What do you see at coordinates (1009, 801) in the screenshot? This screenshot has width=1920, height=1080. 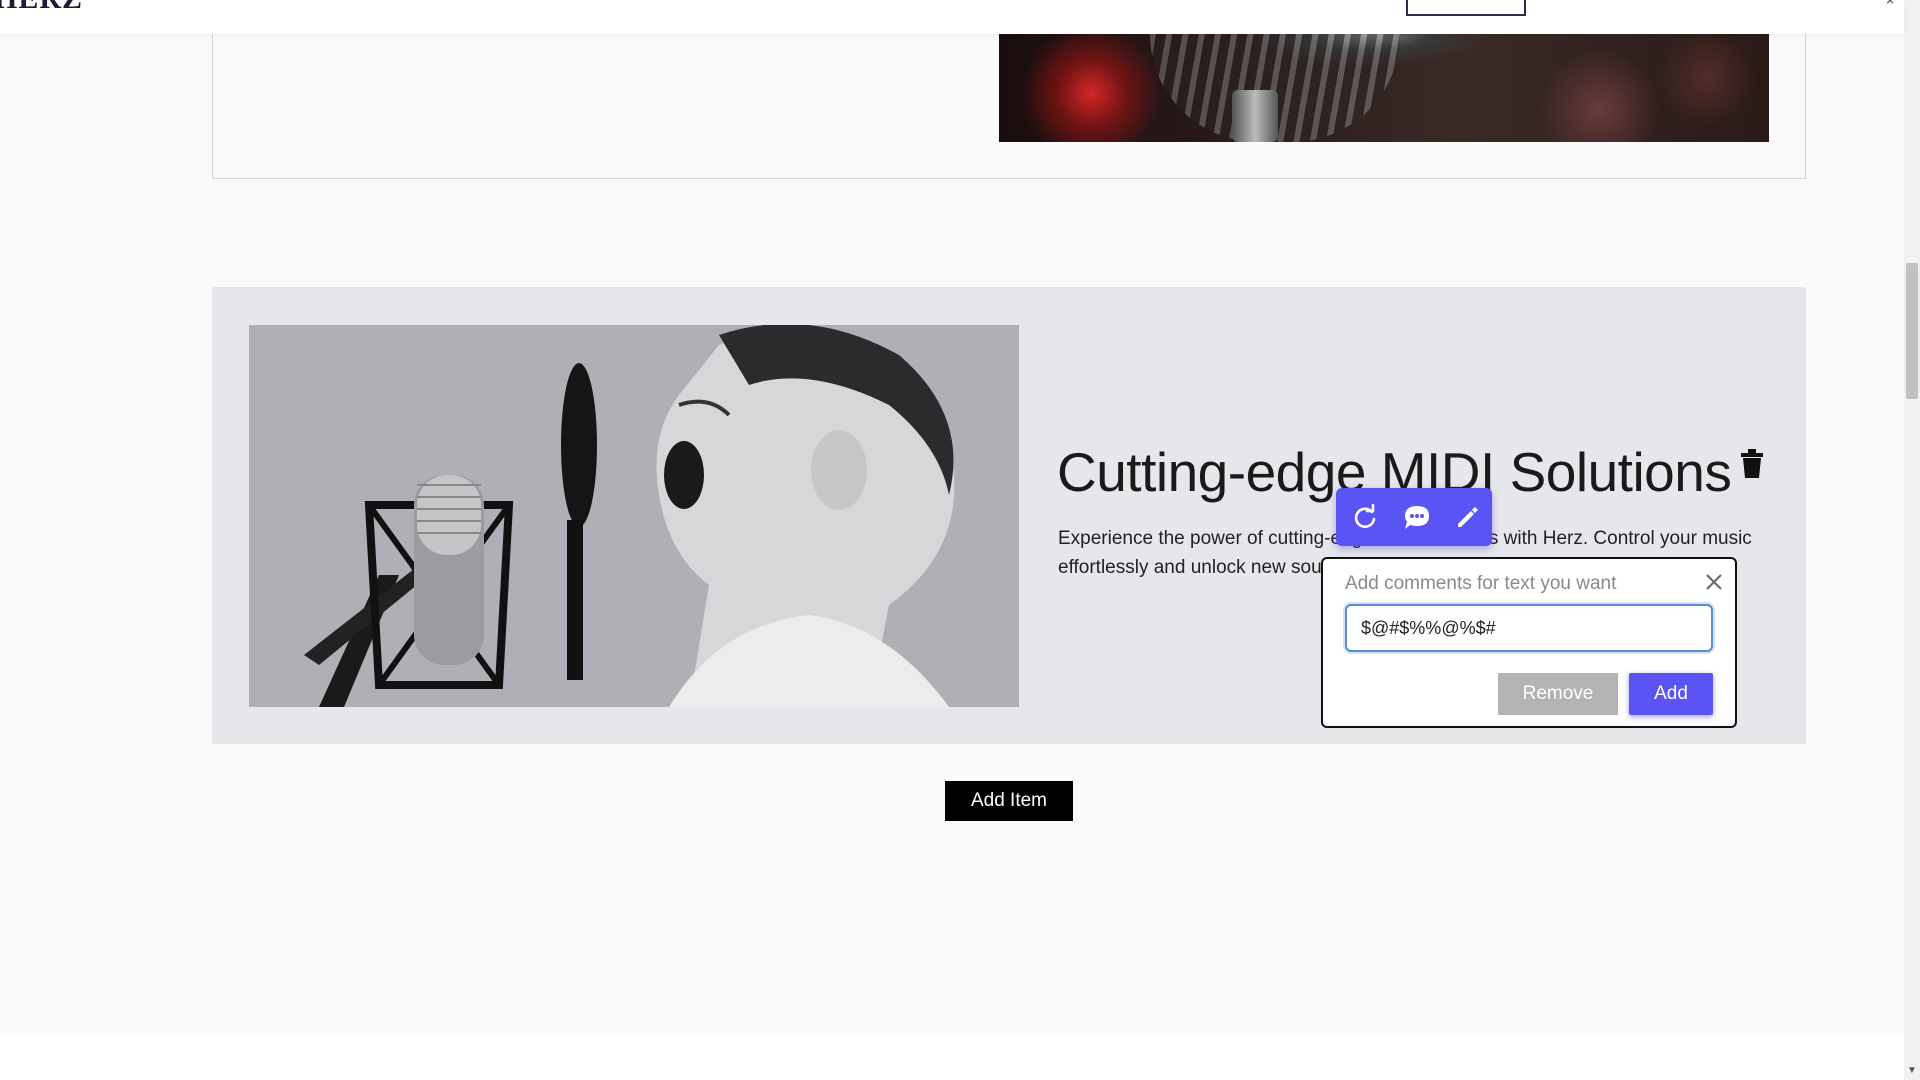 I see `add-item-button: Add Item` at bounding box center [1009, 801].